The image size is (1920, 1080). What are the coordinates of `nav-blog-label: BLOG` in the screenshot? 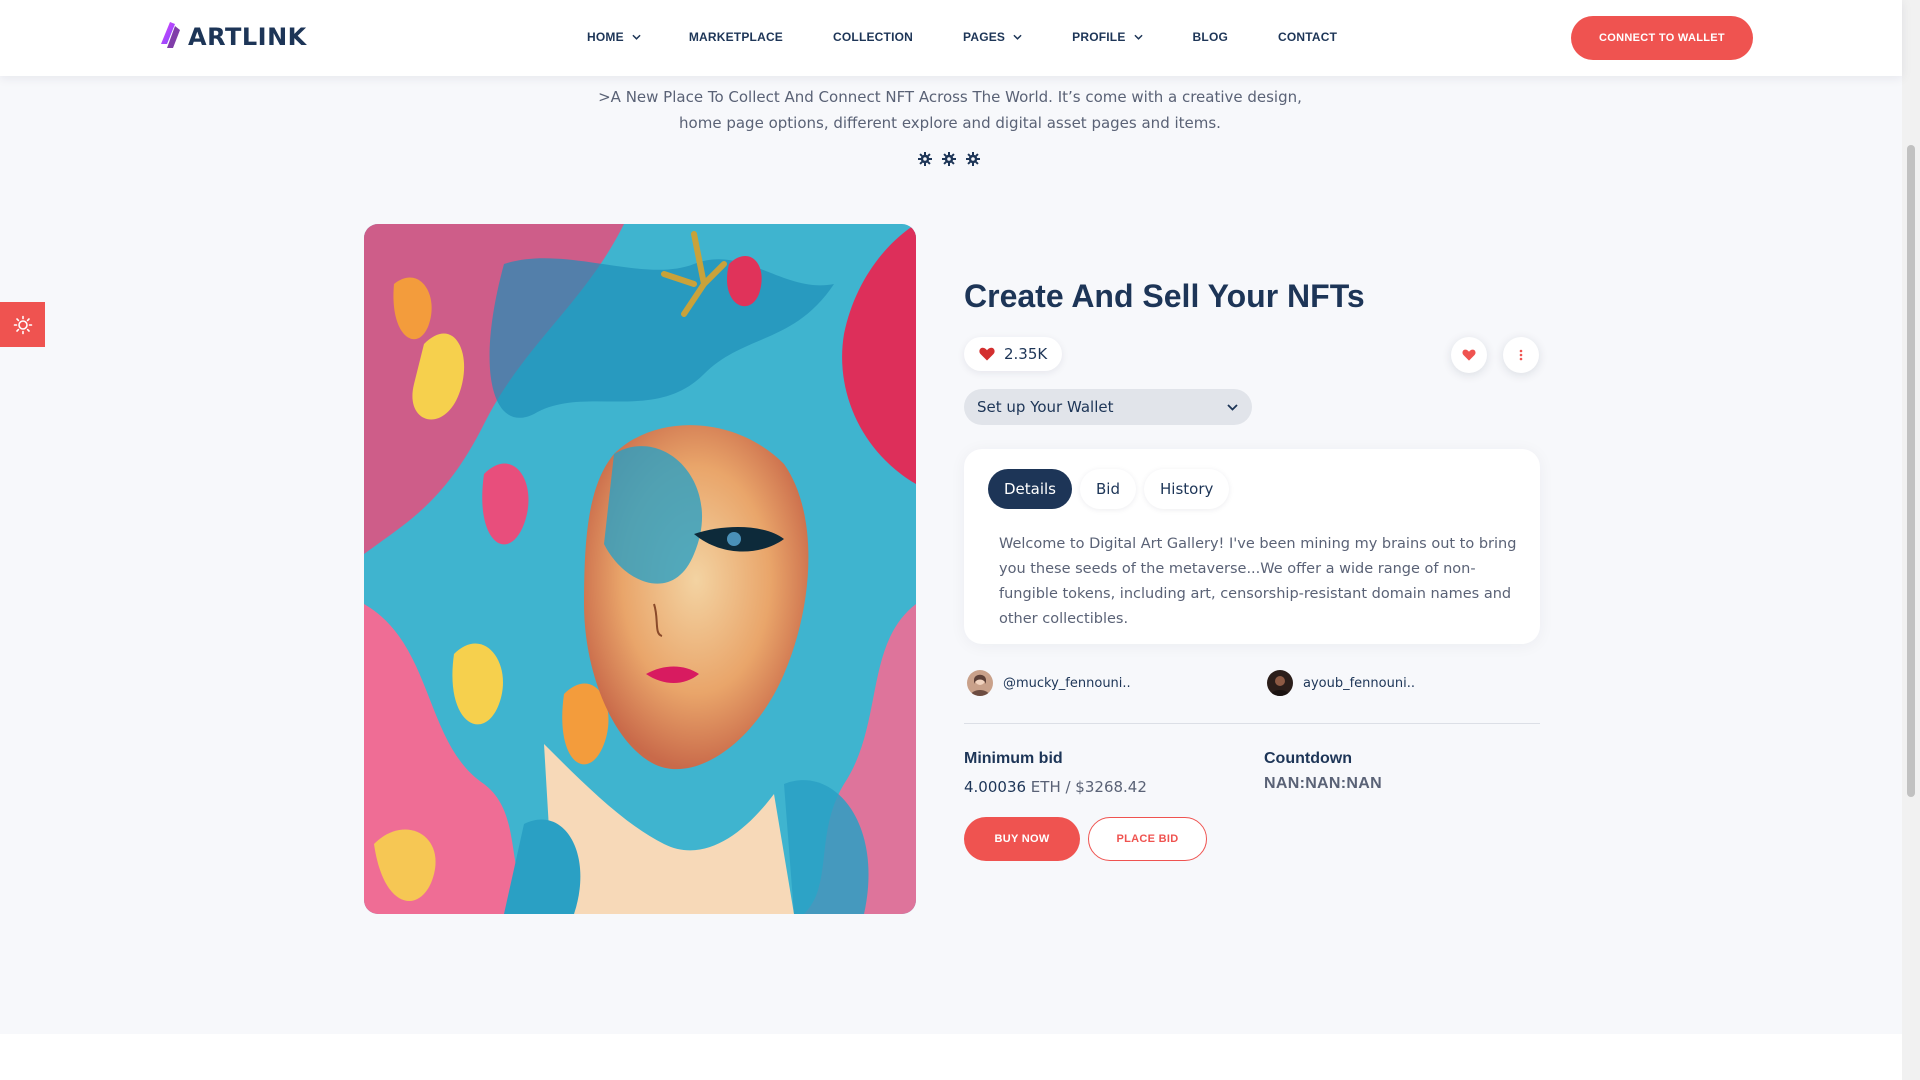 It's located at (1210, 37).